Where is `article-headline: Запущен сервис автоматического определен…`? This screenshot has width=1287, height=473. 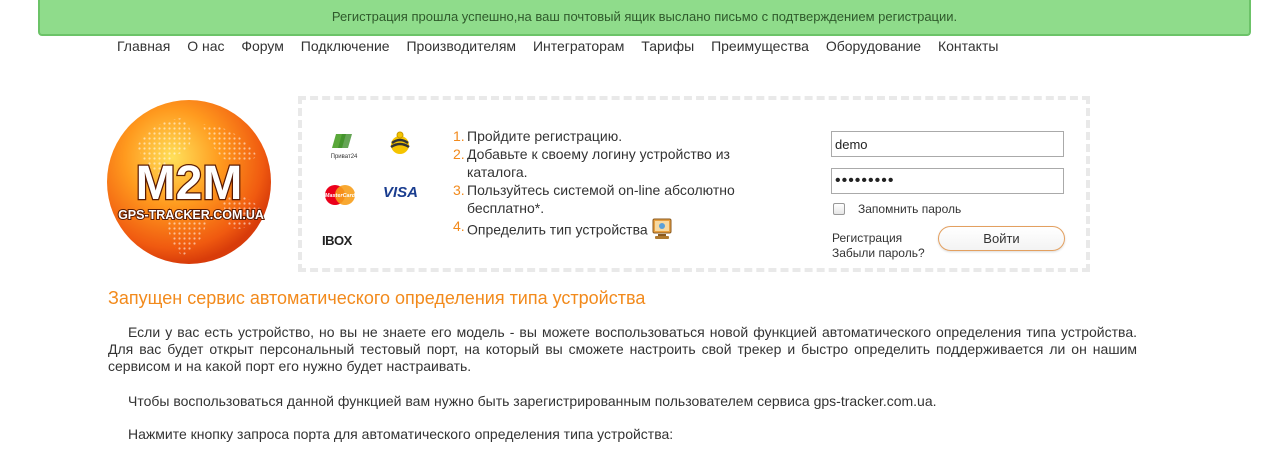 article-headline: Запущен сервис автоматического определен… is located at coordinates (377, 298).